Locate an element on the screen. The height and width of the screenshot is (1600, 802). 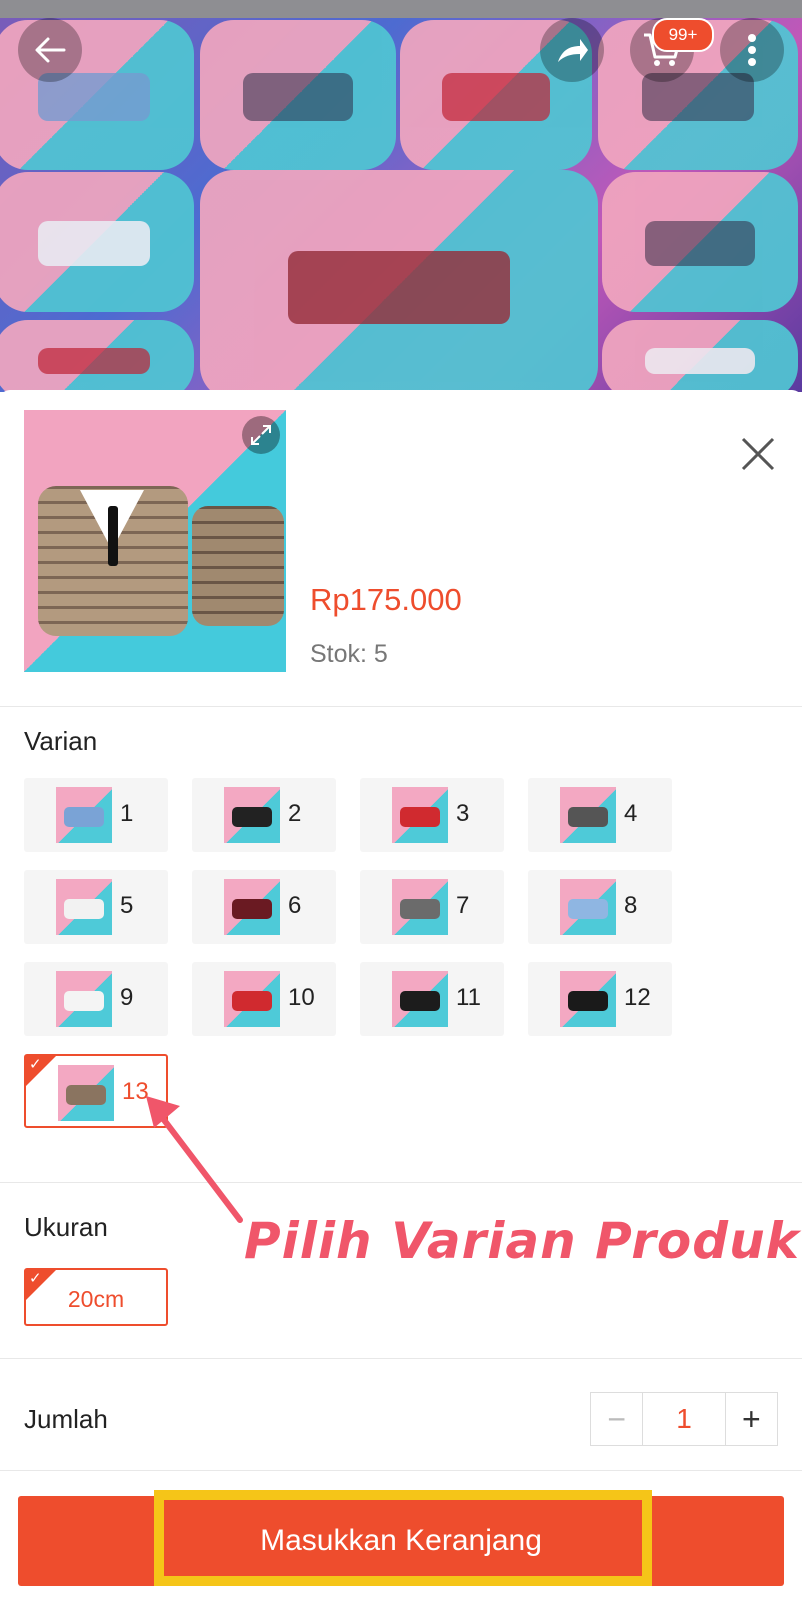
selected-variant-image is located at coordinates (155, 541).